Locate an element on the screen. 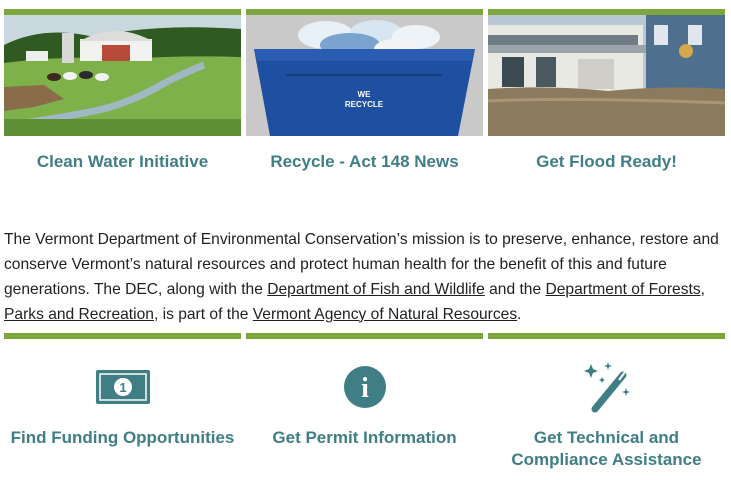 The width and height of the screenshot is (731, 480). feature-flood: Get Flood Ready! is located at coordinates (606, 90).